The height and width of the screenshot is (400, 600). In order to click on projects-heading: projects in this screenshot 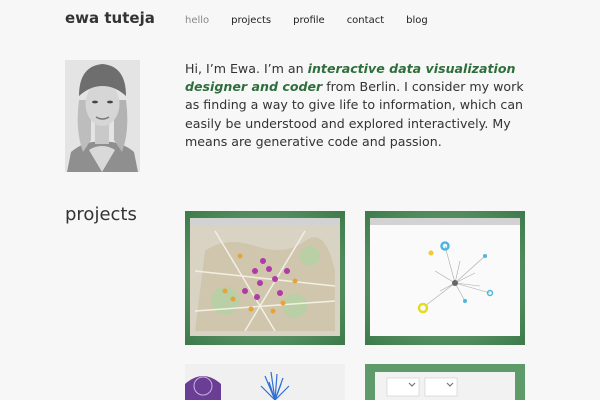, I will do `click(101, 214)`.